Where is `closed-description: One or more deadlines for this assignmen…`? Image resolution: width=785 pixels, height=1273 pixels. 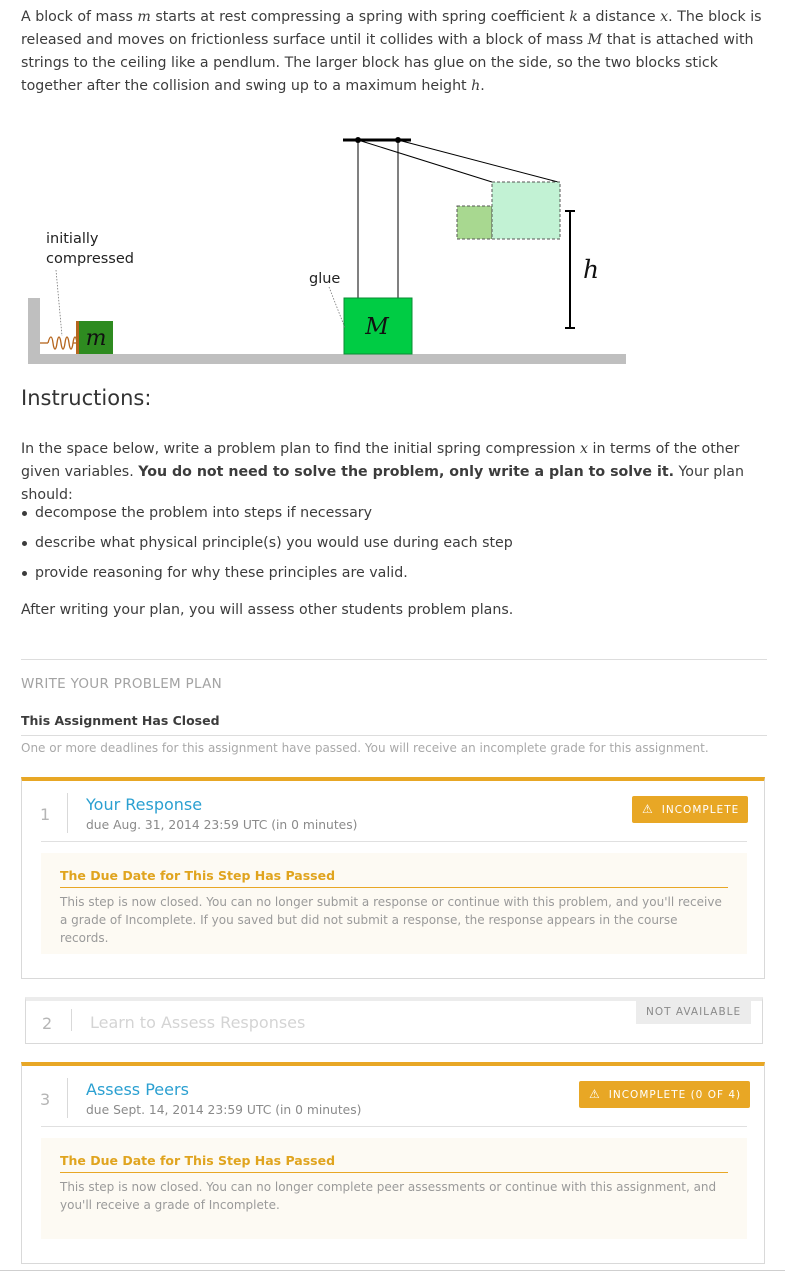 closed-description: One or more deadlines for this assignmen… is located at coordinates (365, 748).